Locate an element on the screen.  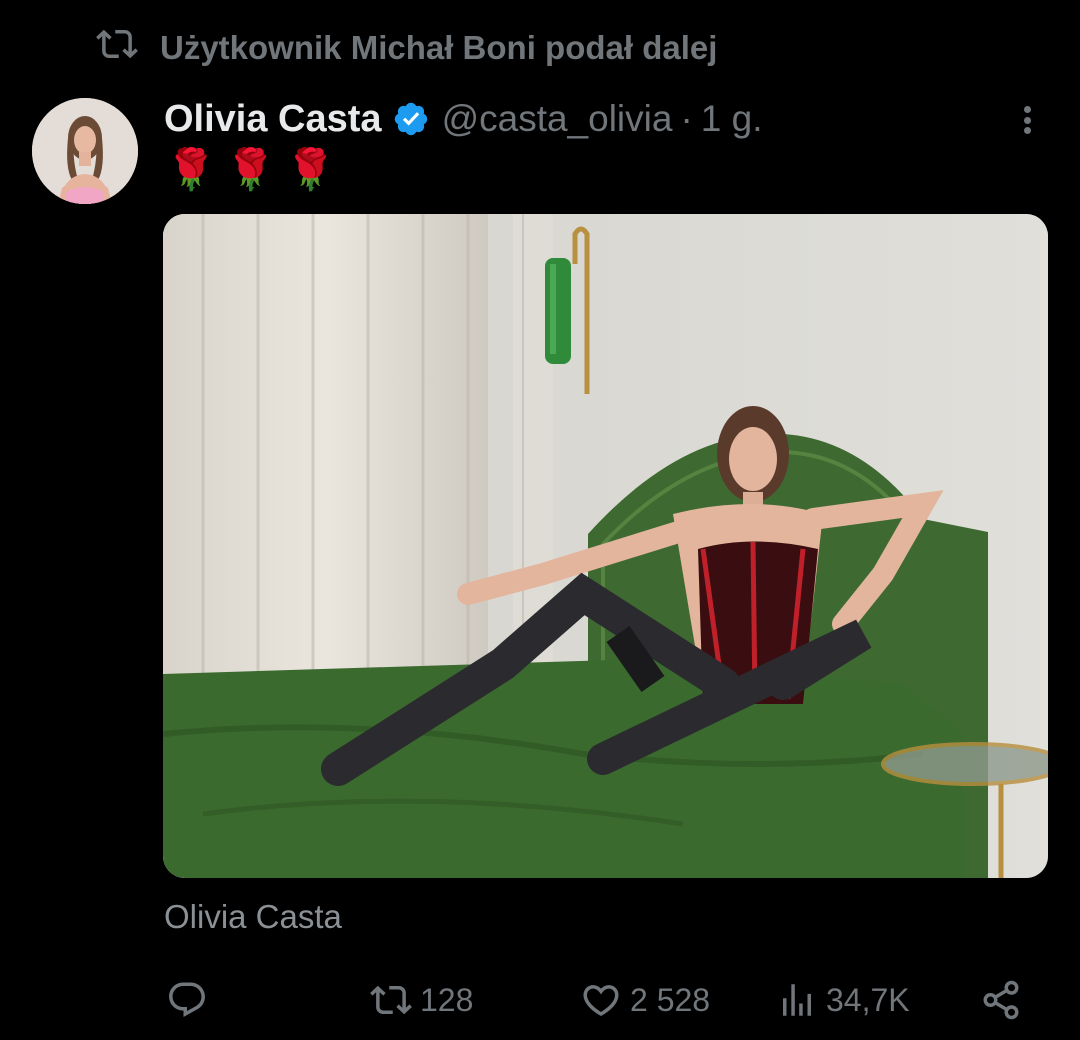
timestamp: 1 g. is located at coordinates (732, 119).